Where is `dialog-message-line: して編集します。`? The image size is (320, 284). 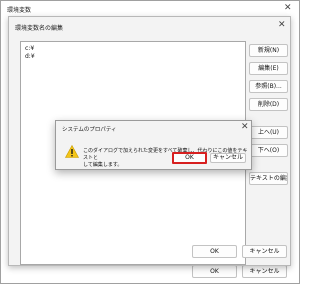
dialog-message-line: して編集します。 is located at coordinates (103, 165).